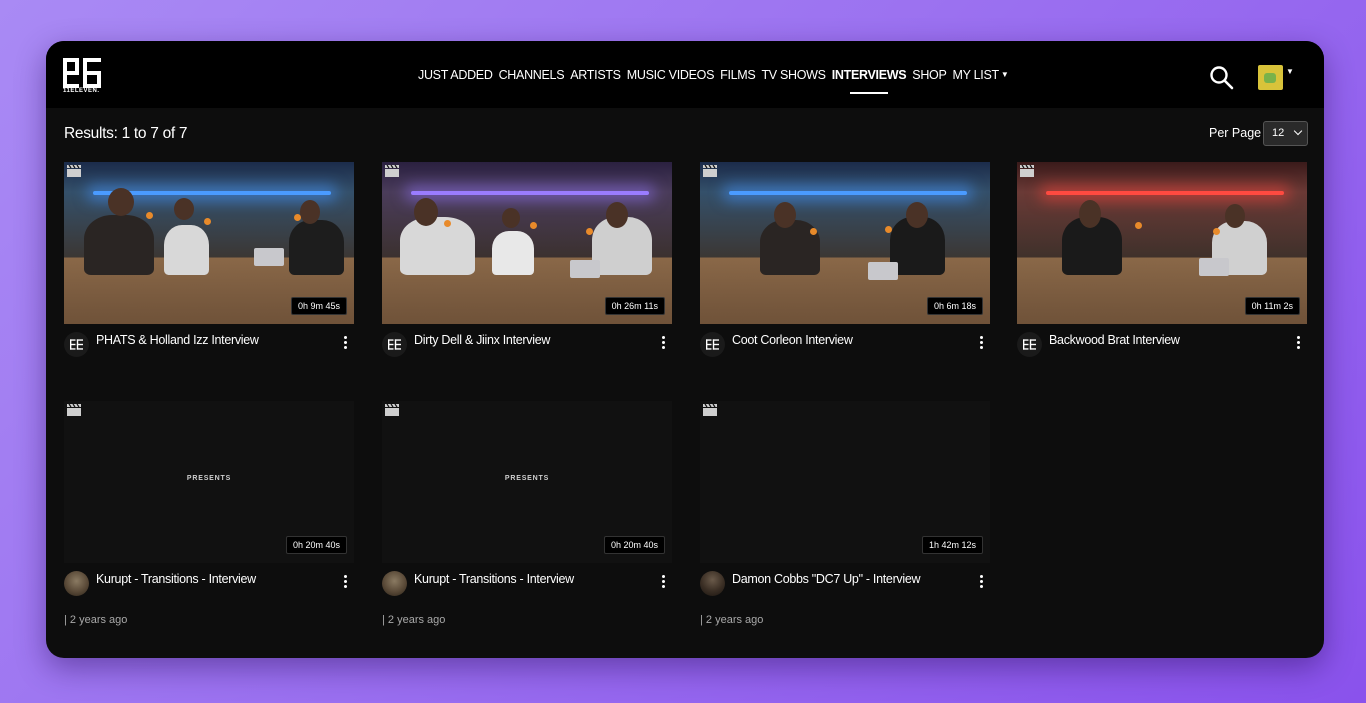  I want to click on chevron-down-icon, so click(1298, 131).